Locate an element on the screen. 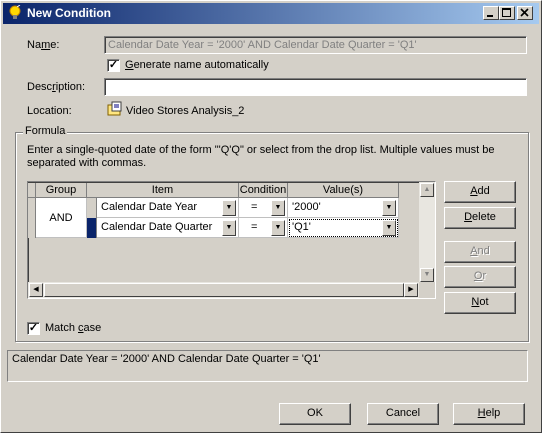 The image size is (542, 433). scroll-up-button: ▲ is located at coordinates (427, 190).